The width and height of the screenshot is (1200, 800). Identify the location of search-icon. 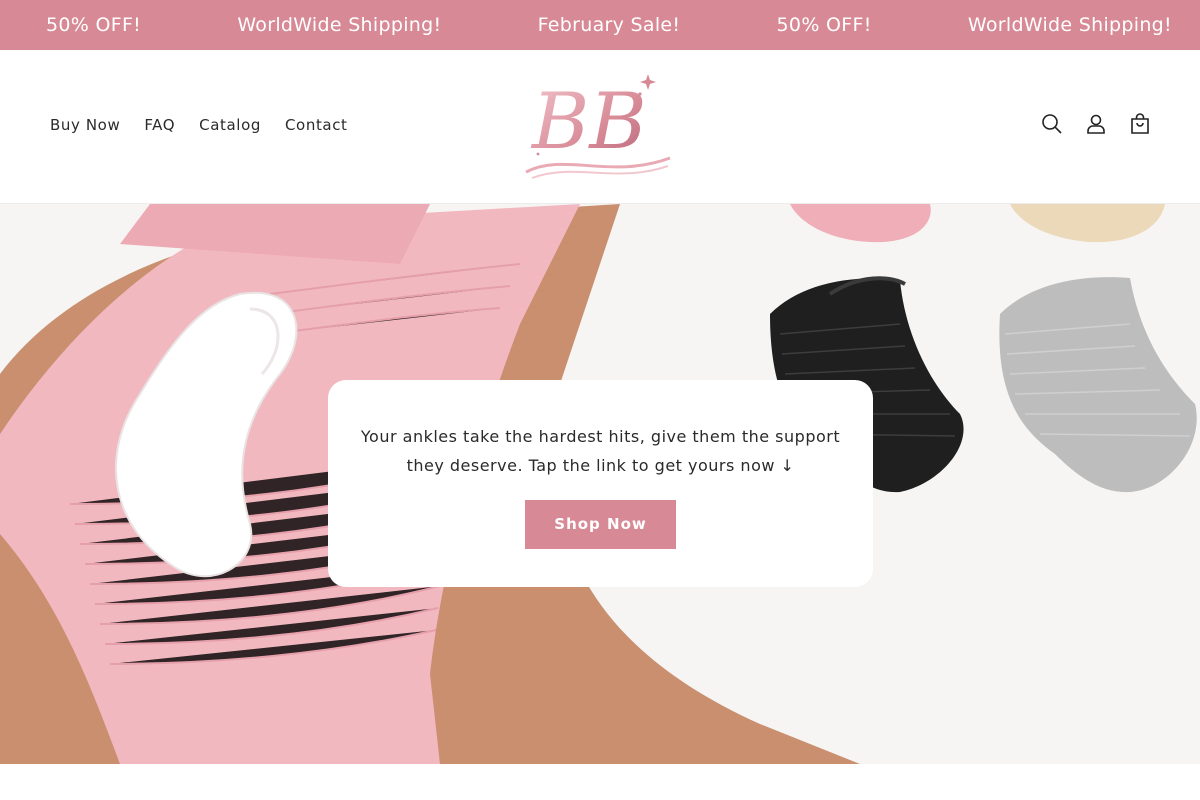
(1052, 124).